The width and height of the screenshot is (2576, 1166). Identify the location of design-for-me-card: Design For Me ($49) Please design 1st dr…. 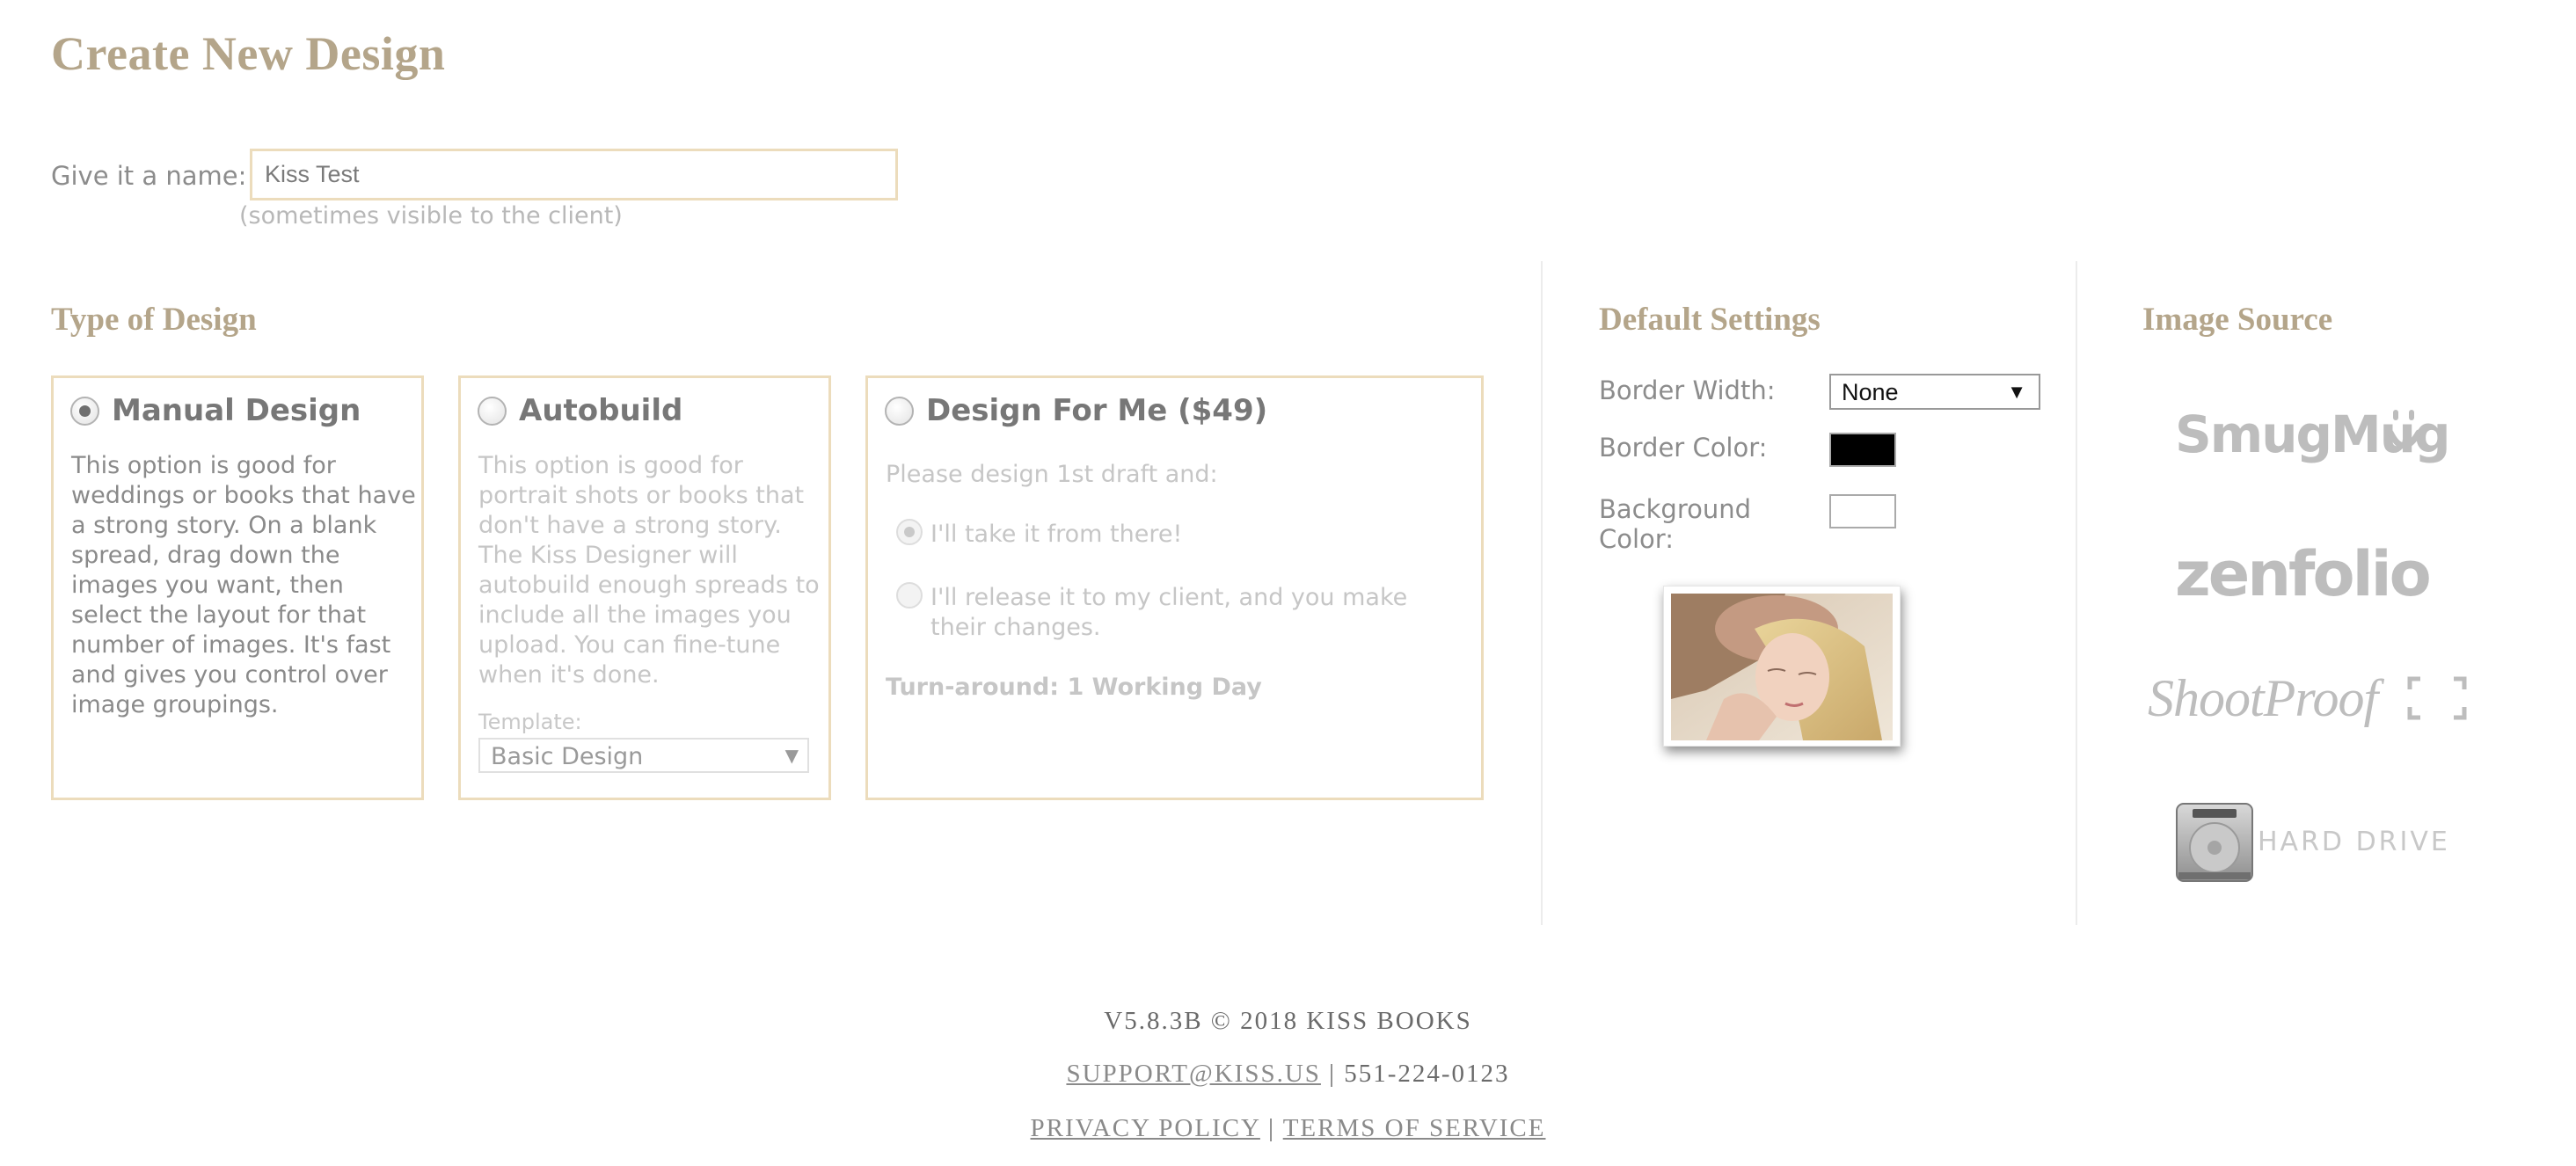
(1174, 587).